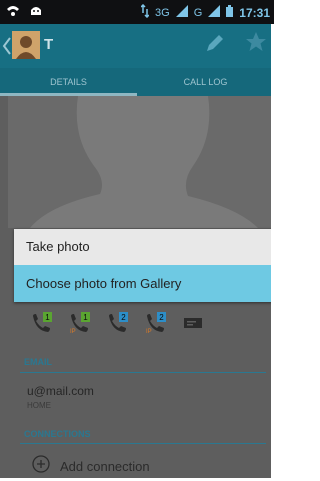  Describe the element at coordinates (38, 362) in the screenshot. I see `email-section-header: EMAIL` at that location.